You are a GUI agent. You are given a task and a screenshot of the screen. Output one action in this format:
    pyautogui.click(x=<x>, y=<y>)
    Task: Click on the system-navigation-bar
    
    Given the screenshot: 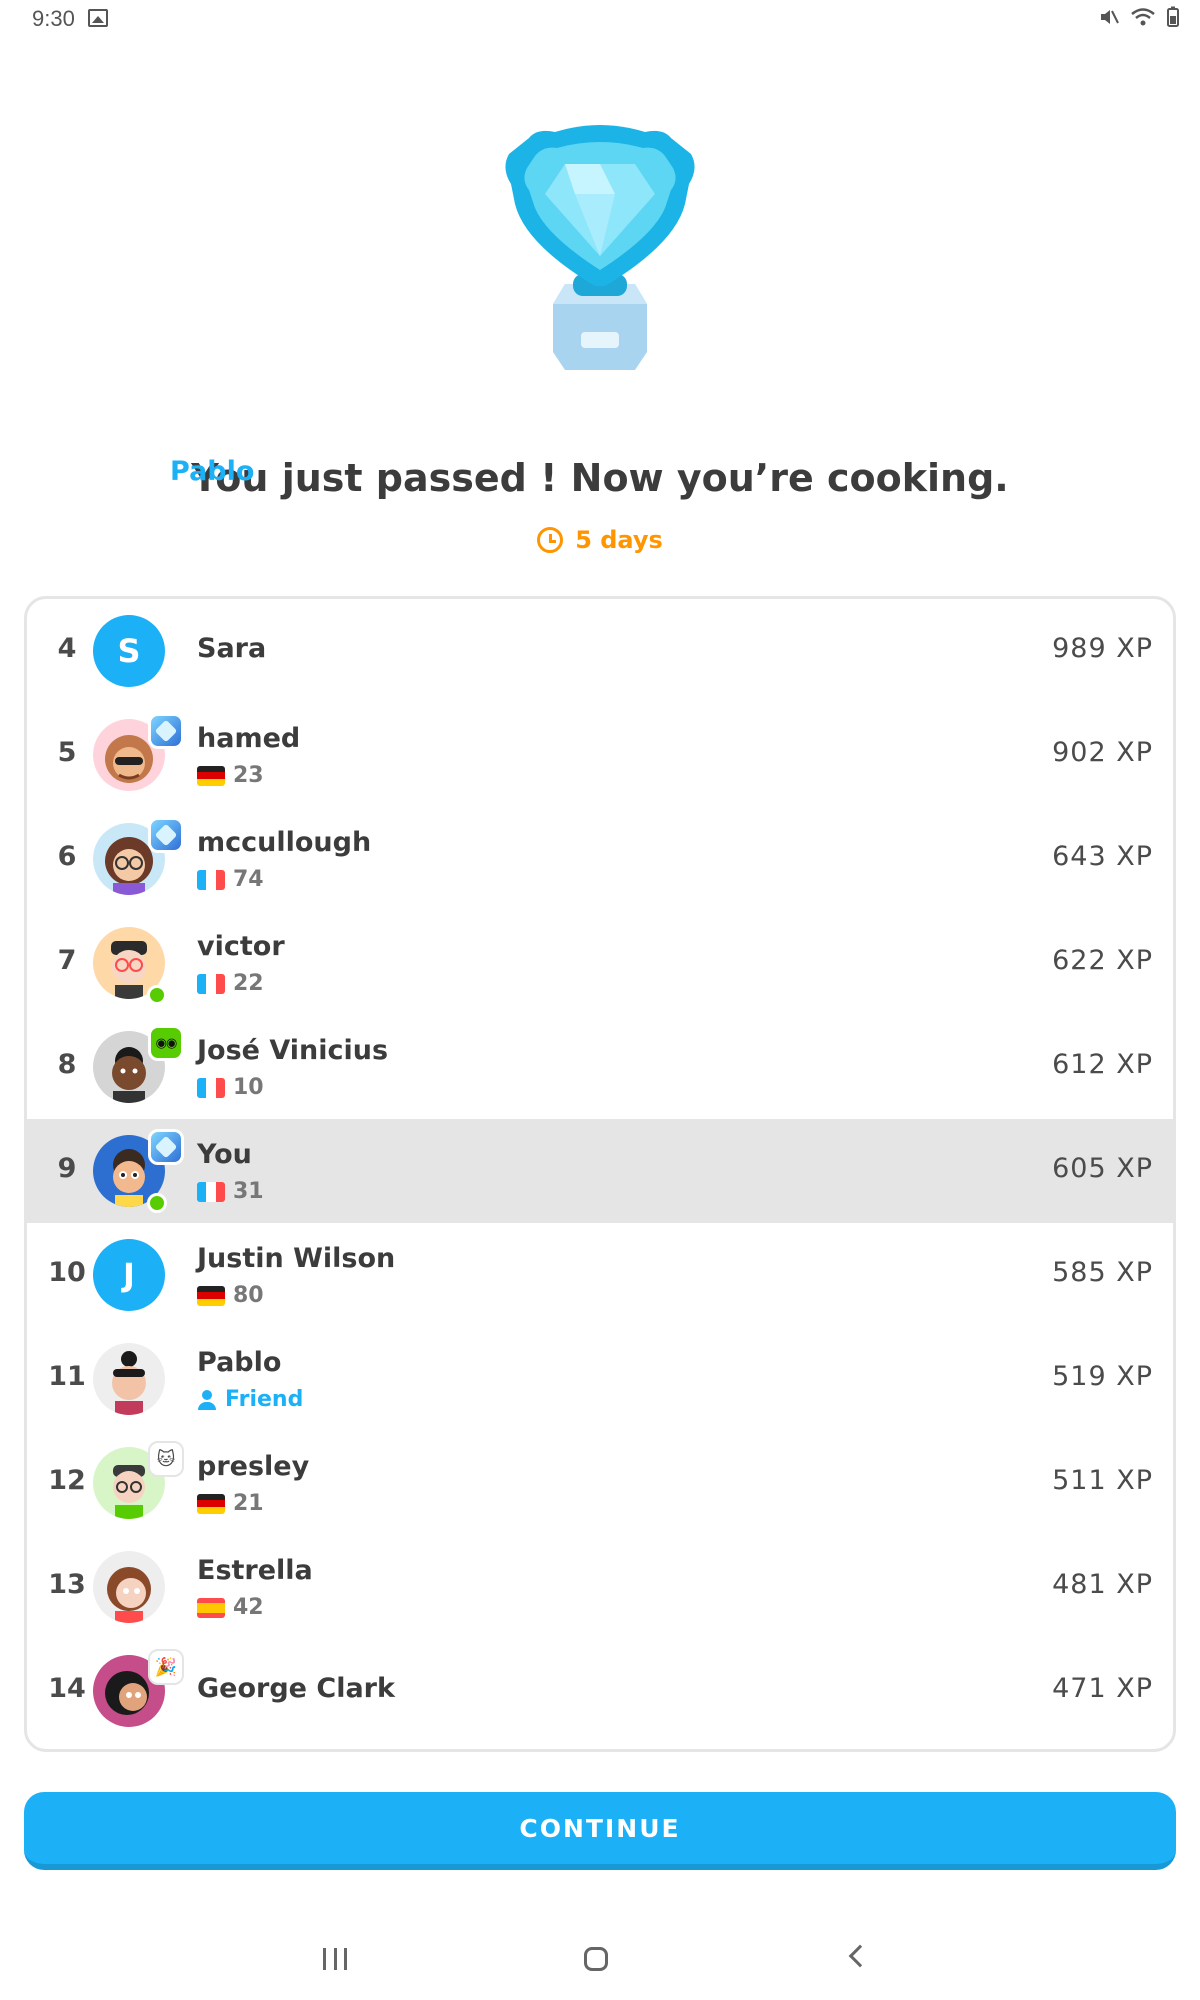 What is the action you would take?
    pyautogui.click(x=600, y=1960)
    